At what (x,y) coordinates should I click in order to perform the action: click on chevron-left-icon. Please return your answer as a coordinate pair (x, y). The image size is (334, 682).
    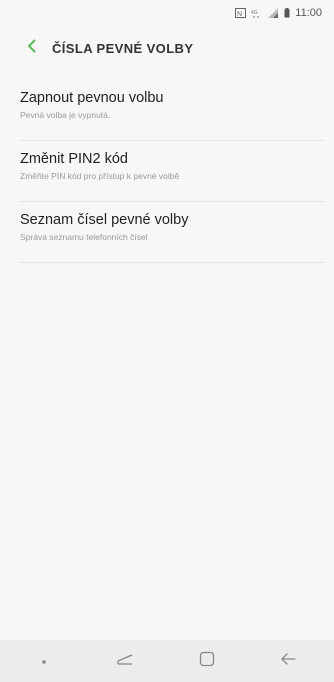
    Looking at the image, I should click on (32, 48).